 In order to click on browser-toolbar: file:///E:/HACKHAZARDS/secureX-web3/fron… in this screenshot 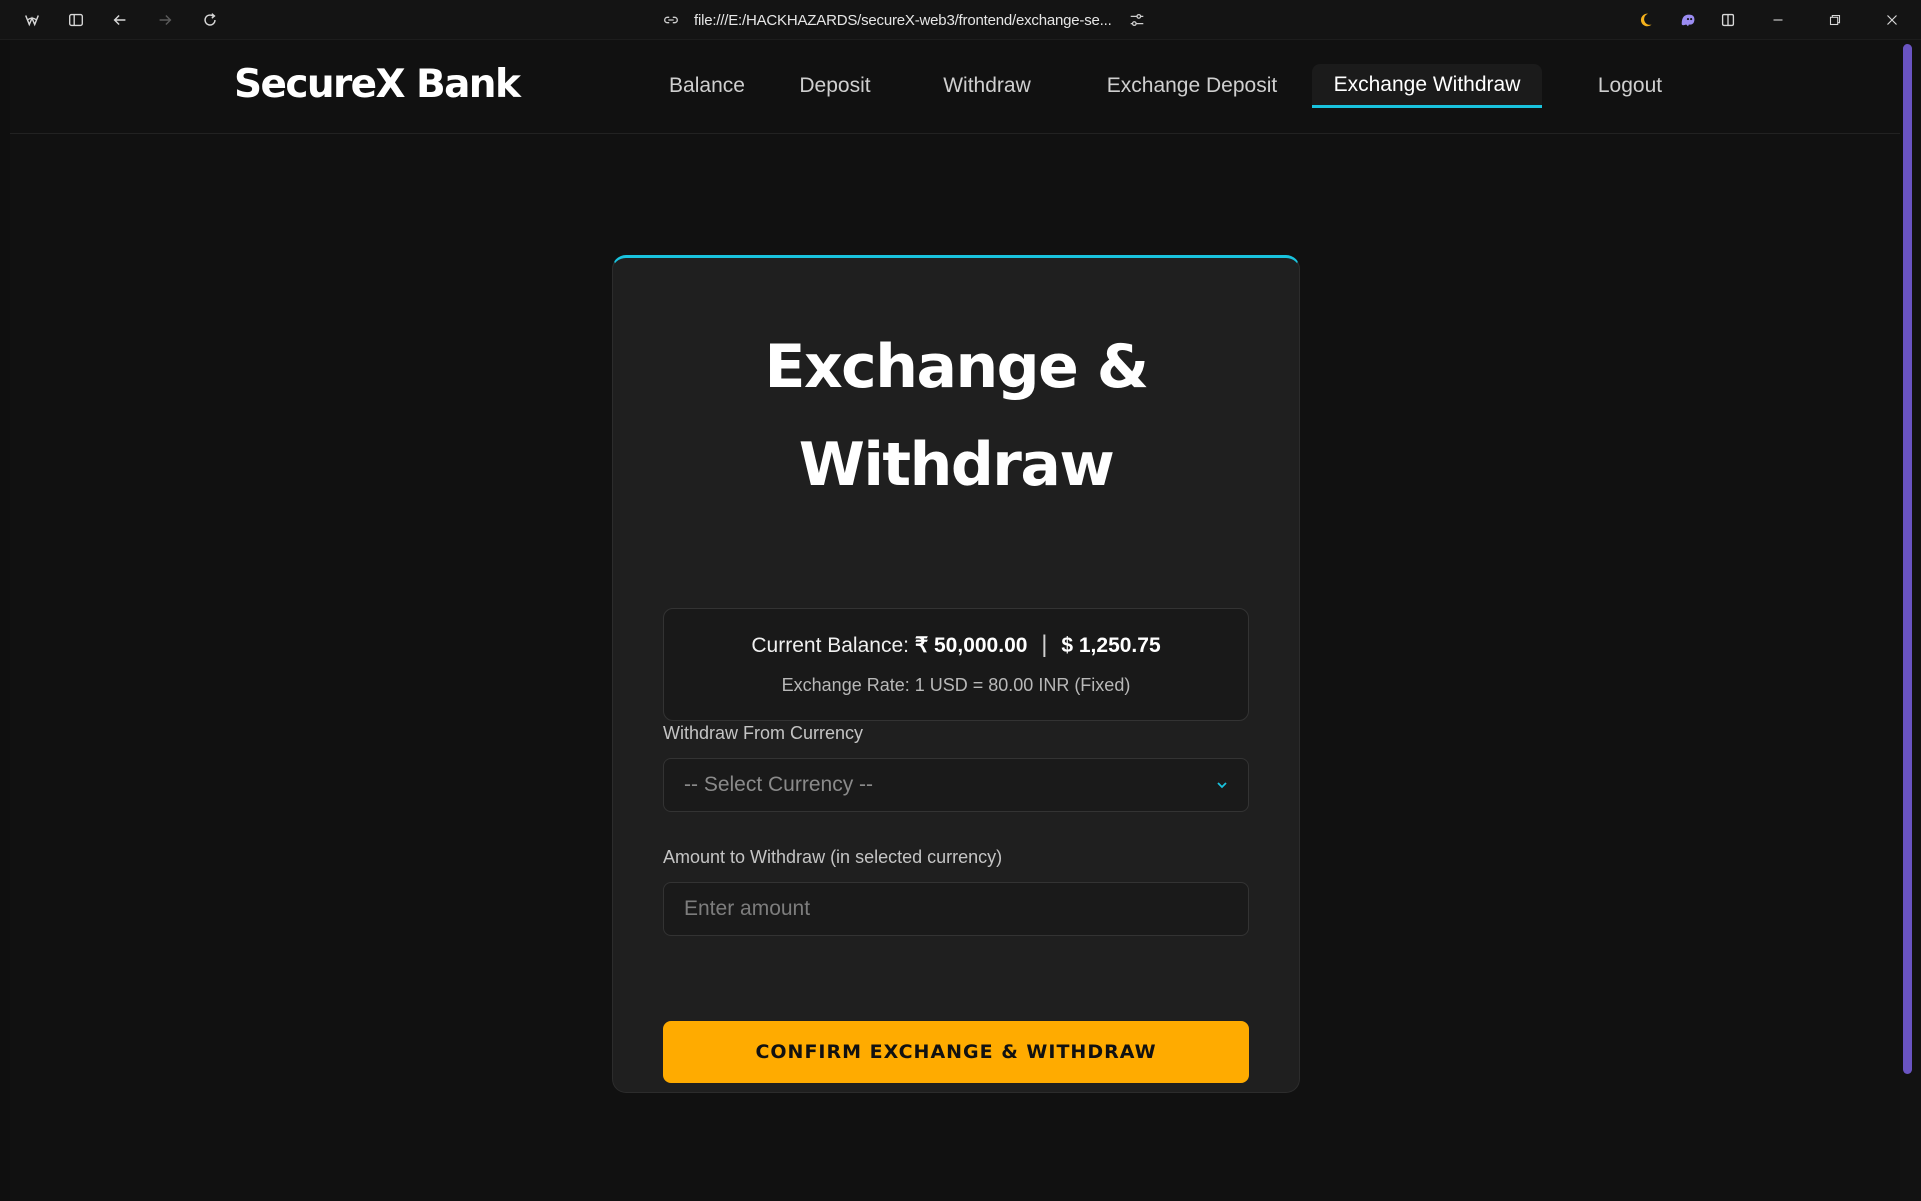, I will do `click(960, 20)`.